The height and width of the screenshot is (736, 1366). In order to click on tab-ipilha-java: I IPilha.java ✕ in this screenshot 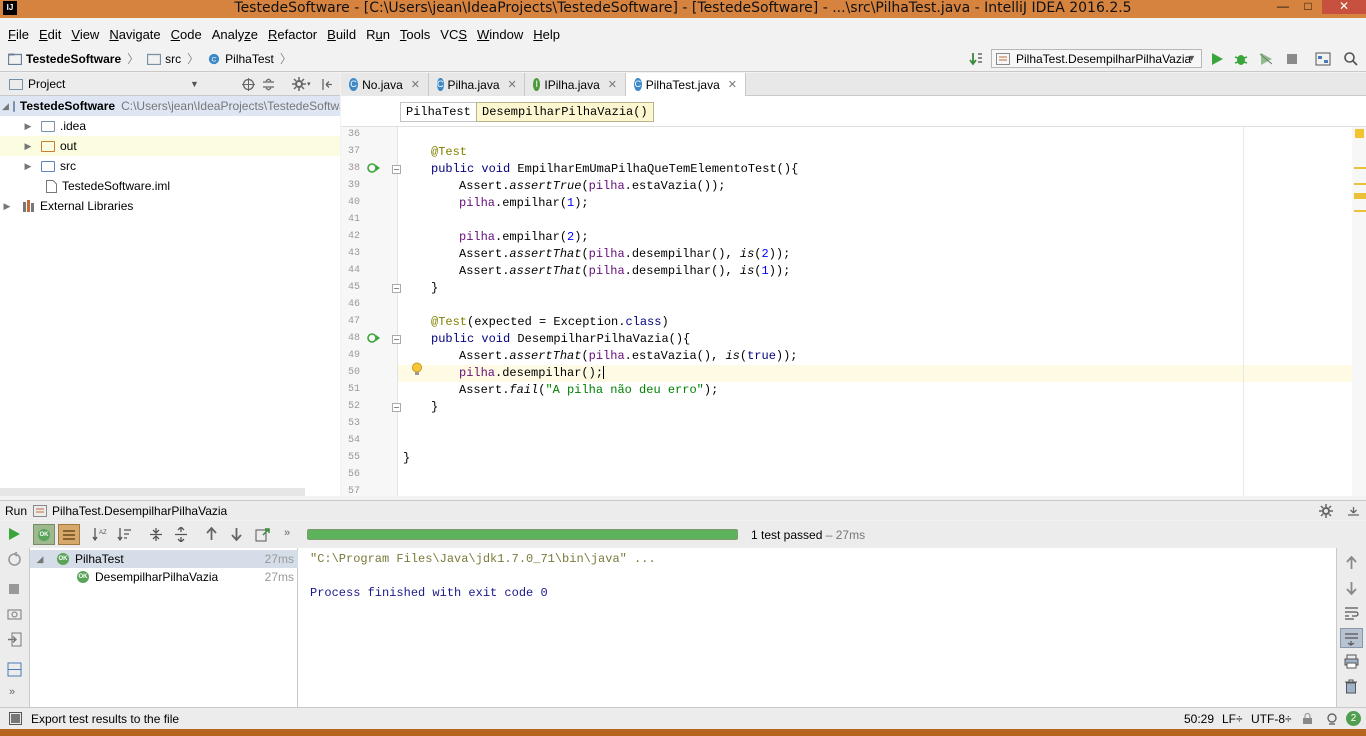, I will do `click(575, 84)`.